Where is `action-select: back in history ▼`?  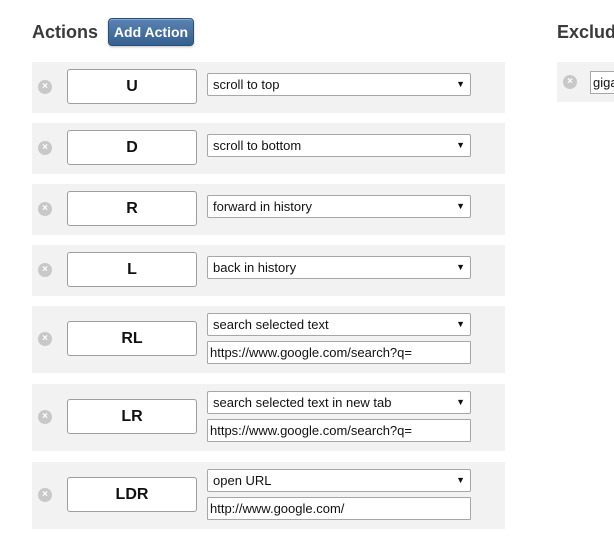
action-select: back in history ▼ is located at coordinates (339, 267).